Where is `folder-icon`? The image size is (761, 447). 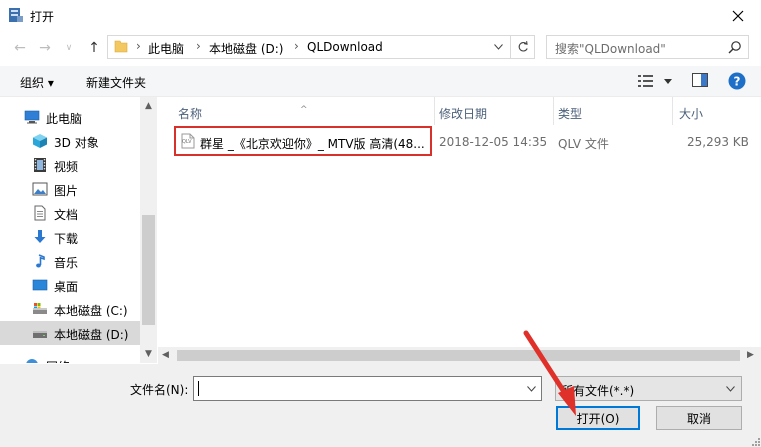
folder-icon is located at coordinates (121, 46).